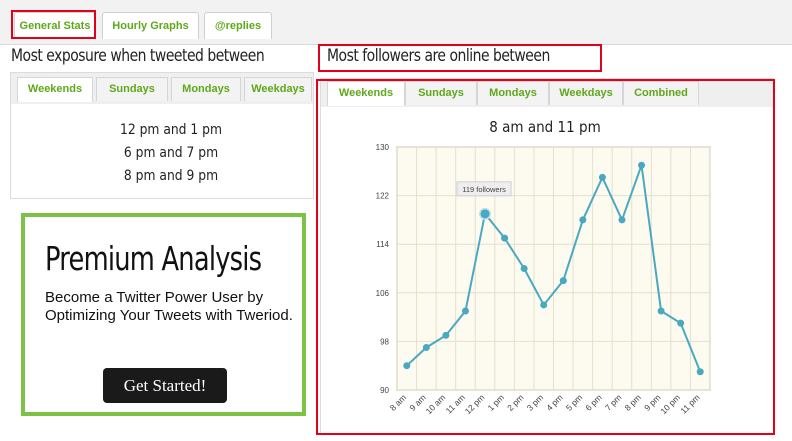 Image resolution: width=792 pixels, height=441 pixels. Describe the element at coordinates (396, 22) in the screenshot. I see `top-tab-bar: General Stats Hourly Graphs @replies` at that location.